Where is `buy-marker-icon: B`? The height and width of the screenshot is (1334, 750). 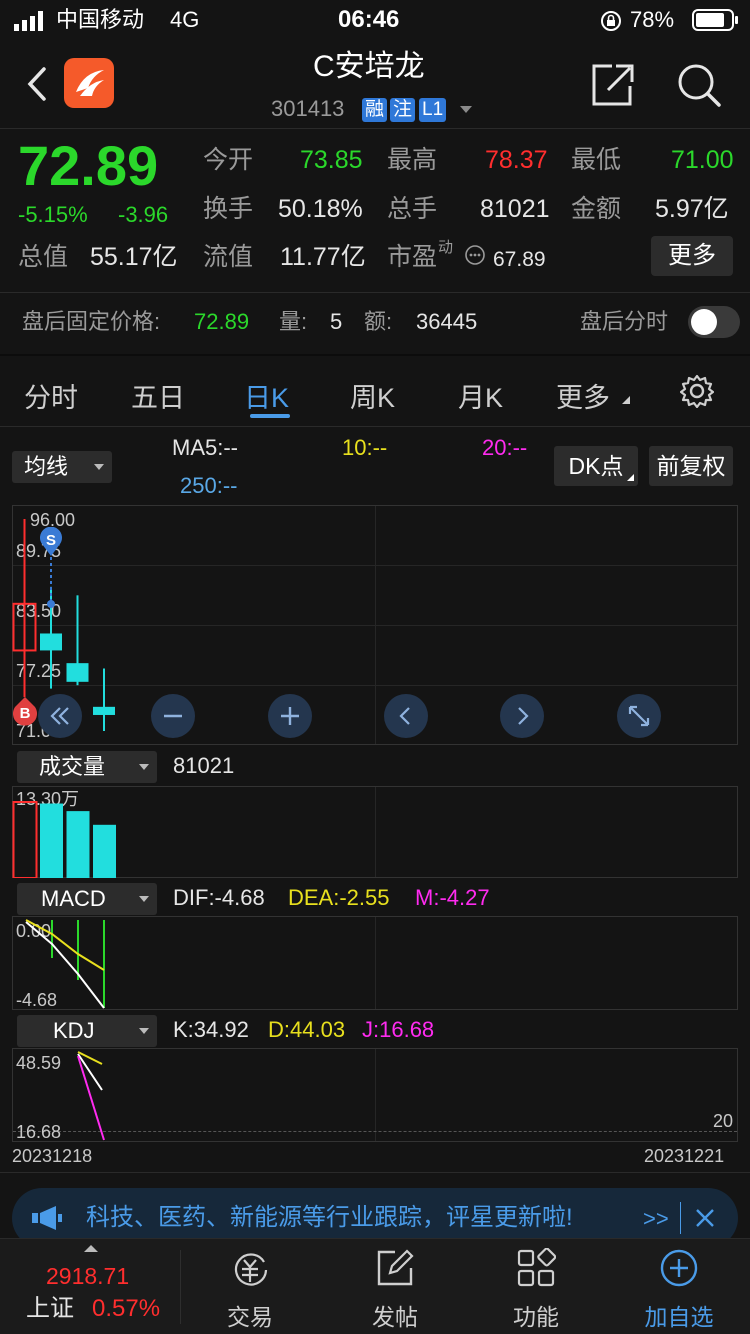 buy-marker-icon: B is located at coordinates (25, 711).